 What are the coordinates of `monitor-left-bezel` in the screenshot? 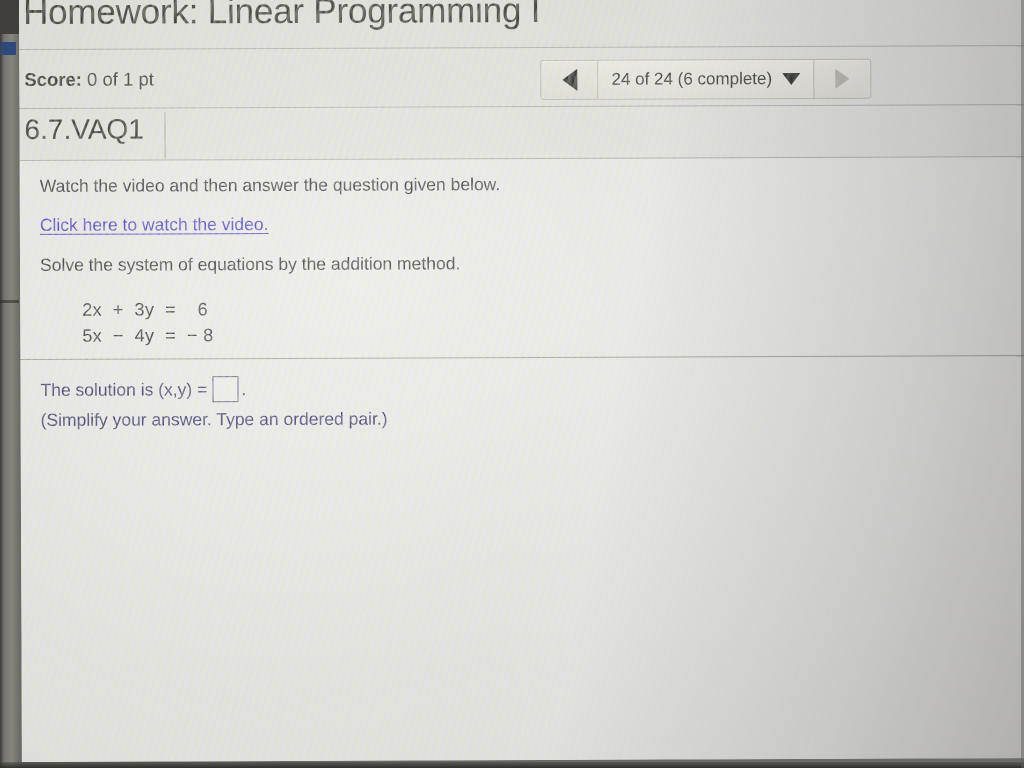 It's located at (9, 384).